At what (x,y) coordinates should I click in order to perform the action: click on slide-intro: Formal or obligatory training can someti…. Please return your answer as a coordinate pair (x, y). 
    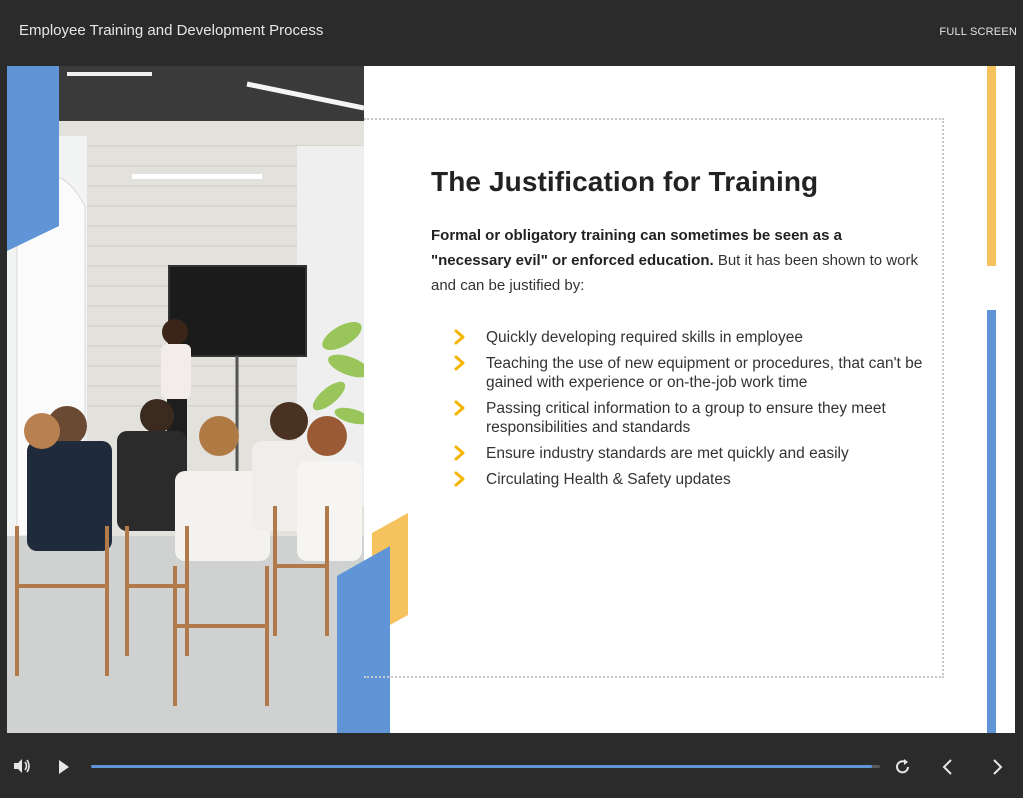
    Looking at the image, I should click on (676, 260).